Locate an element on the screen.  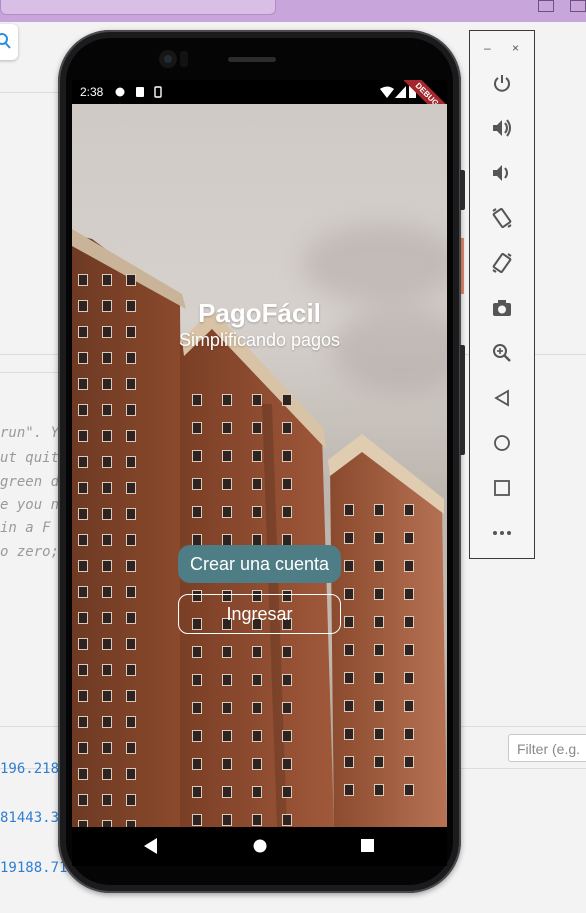
zoom-icon is located at coordinates (502, 353).